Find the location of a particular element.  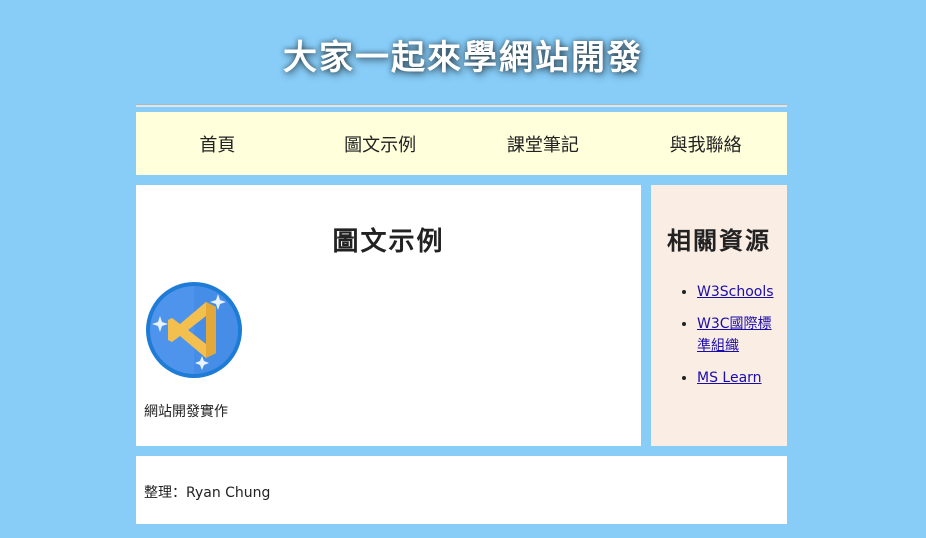

link-w3c: W3C國際標準組織 is located at coordinates (734, 335).